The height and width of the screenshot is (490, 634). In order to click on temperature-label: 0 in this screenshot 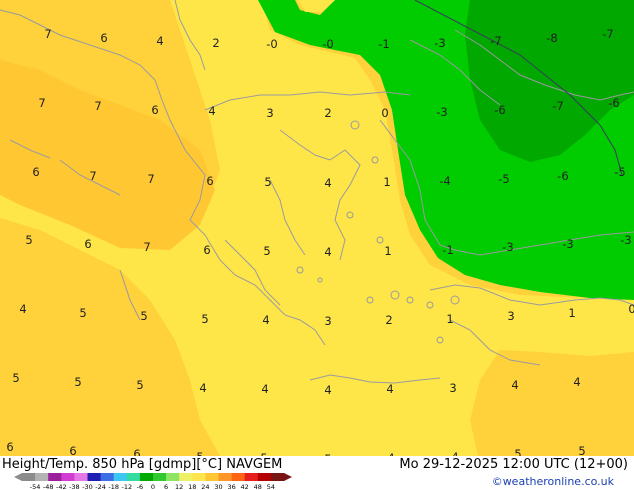, I will do `click(384, 113)`.